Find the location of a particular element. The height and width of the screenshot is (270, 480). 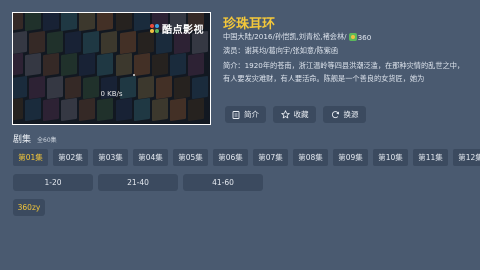

source-tag: 360zy is located at coordinates (29, 207).